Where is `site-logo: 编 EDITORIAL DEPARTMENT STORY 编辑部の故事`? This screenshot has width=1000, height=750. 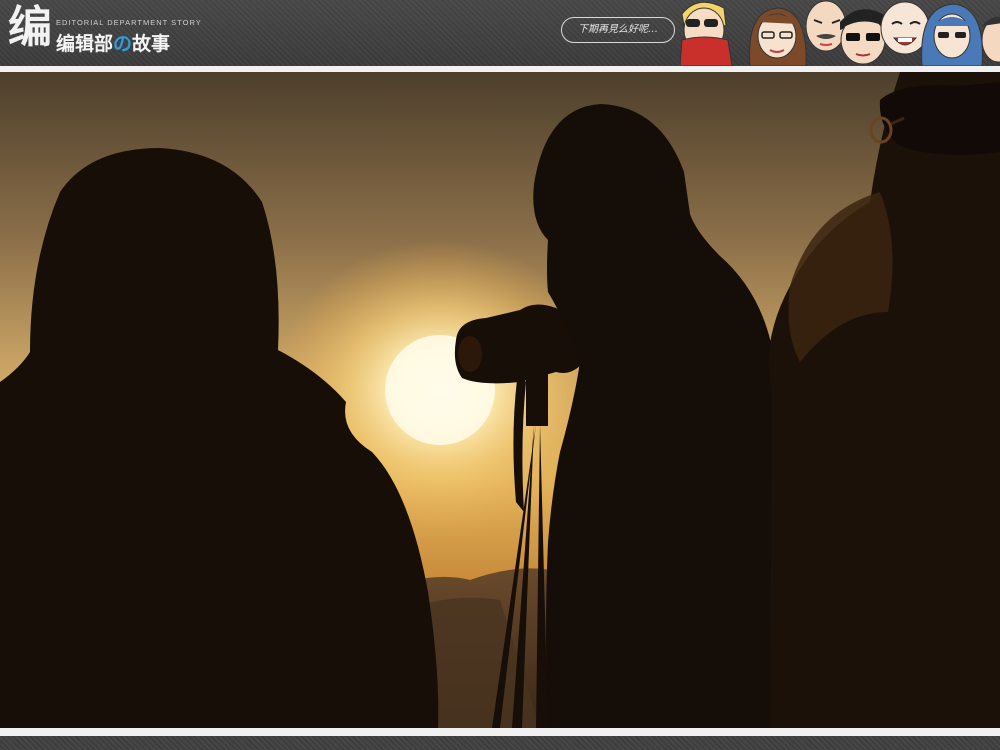
site-logo: 编 EDITORIAL DEPARTMENT STORY 编辑部の故事 is located at coordinates (105, 31).